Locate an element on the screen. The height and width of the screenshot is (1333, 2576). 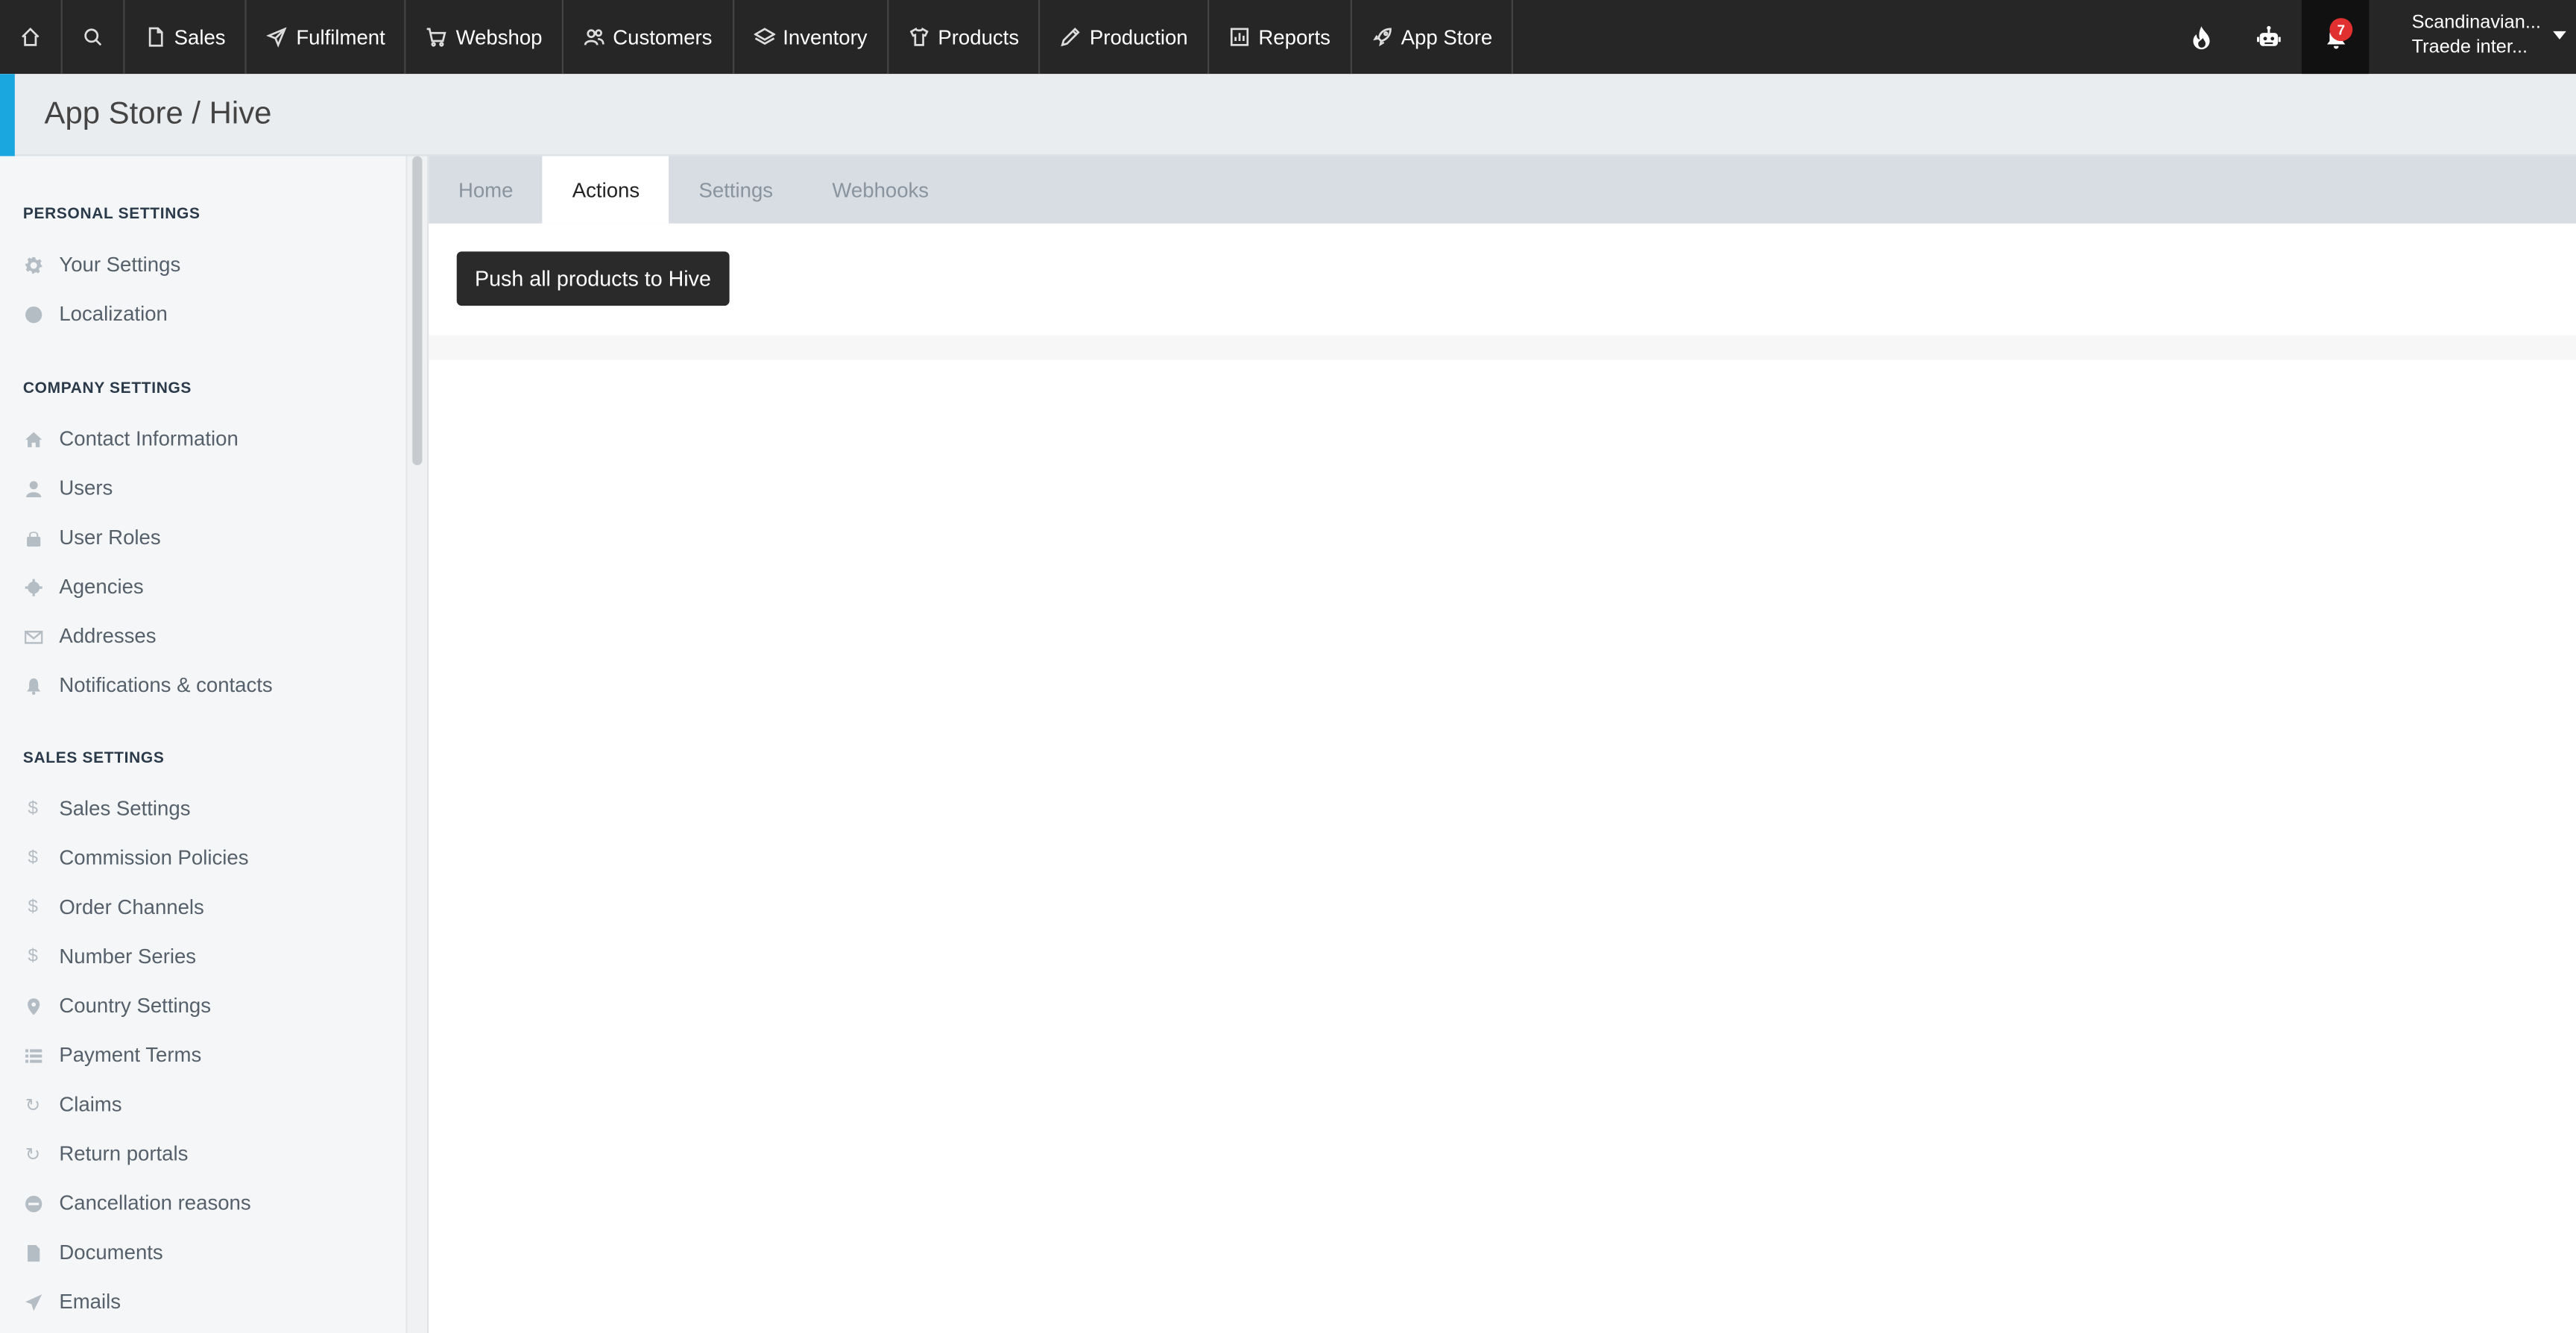
app-tabs: Home Actions Settings Webhooks is located at coordinates (1502, 190).